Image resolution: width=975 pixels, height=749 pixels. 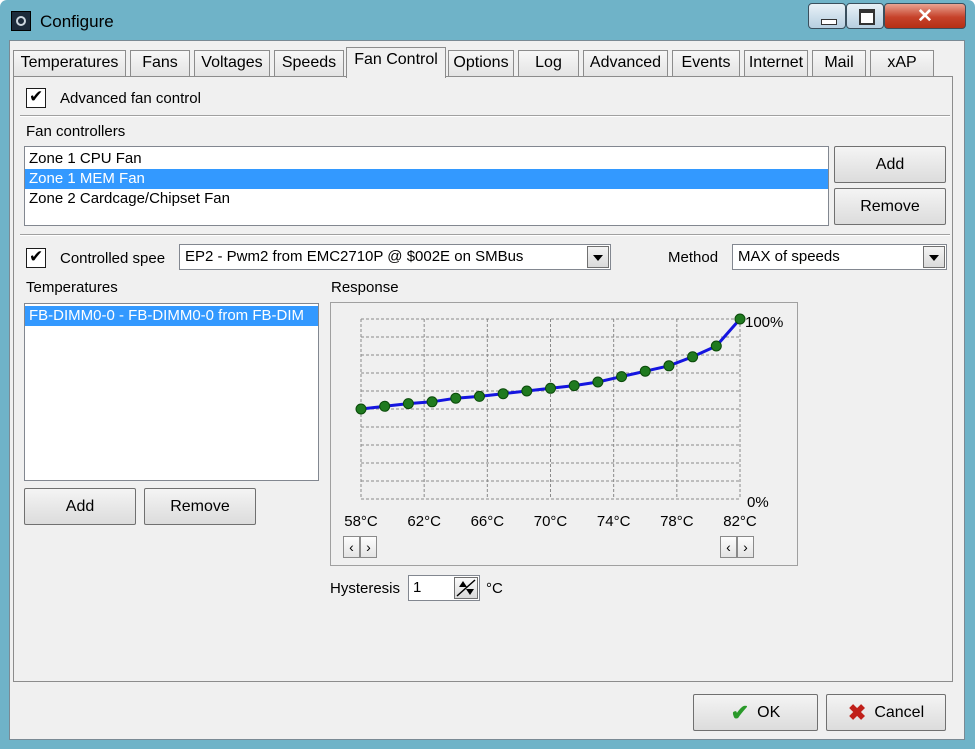 What do you see at coordinates (839, 63) in the screenshot?
I see `tab-mail: Mail` at bounding box center [839, 63].